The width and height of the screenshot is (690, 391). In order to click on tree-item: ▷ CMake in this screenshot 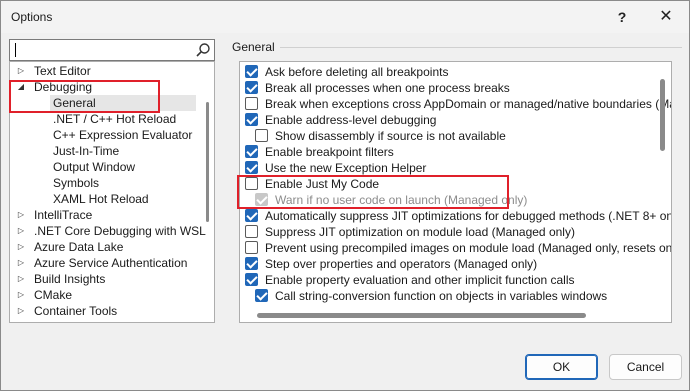, I will do `click(108, 295)`.